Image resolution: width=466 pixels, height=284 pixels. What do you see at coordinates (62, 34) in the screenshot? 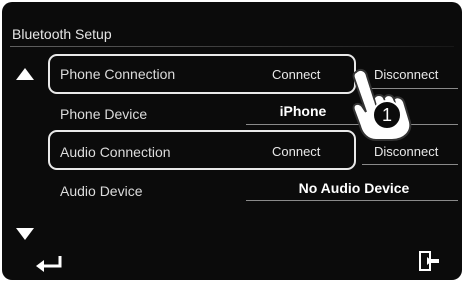
I see `page-title: Bluetooth Setup` at bounding box center [62, 34].